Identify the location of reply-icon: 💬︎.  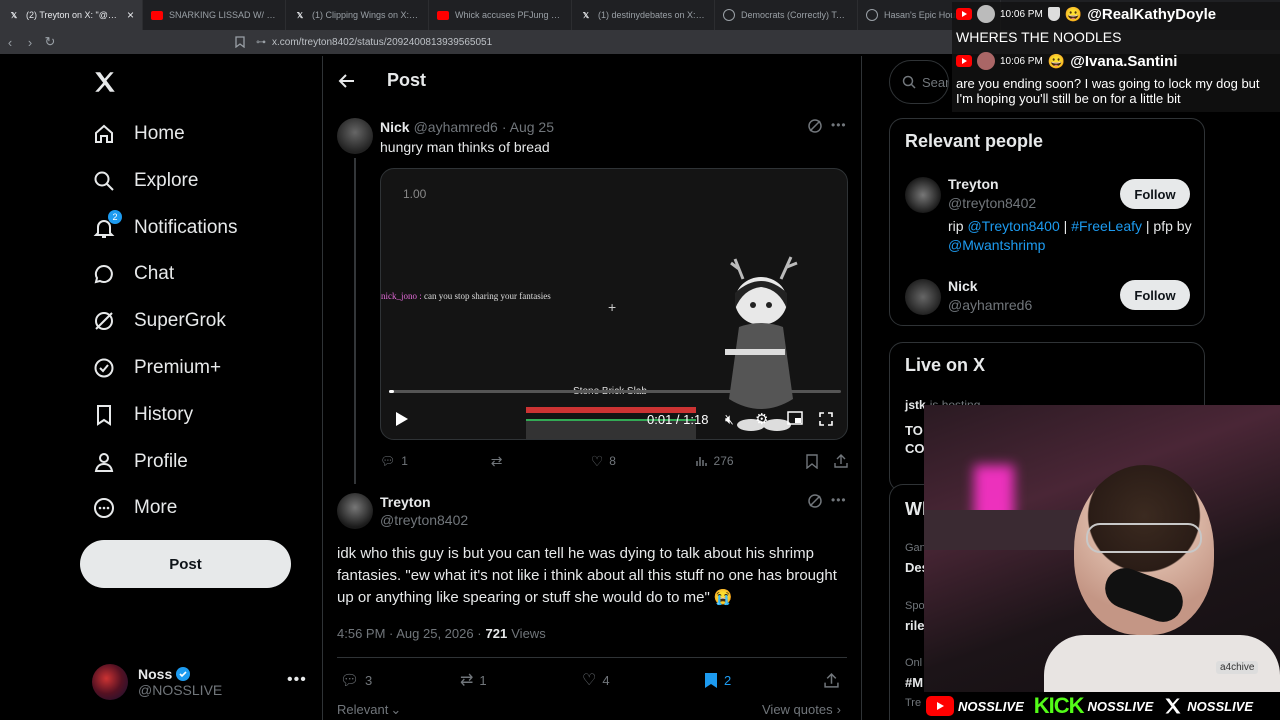
(388, 461).